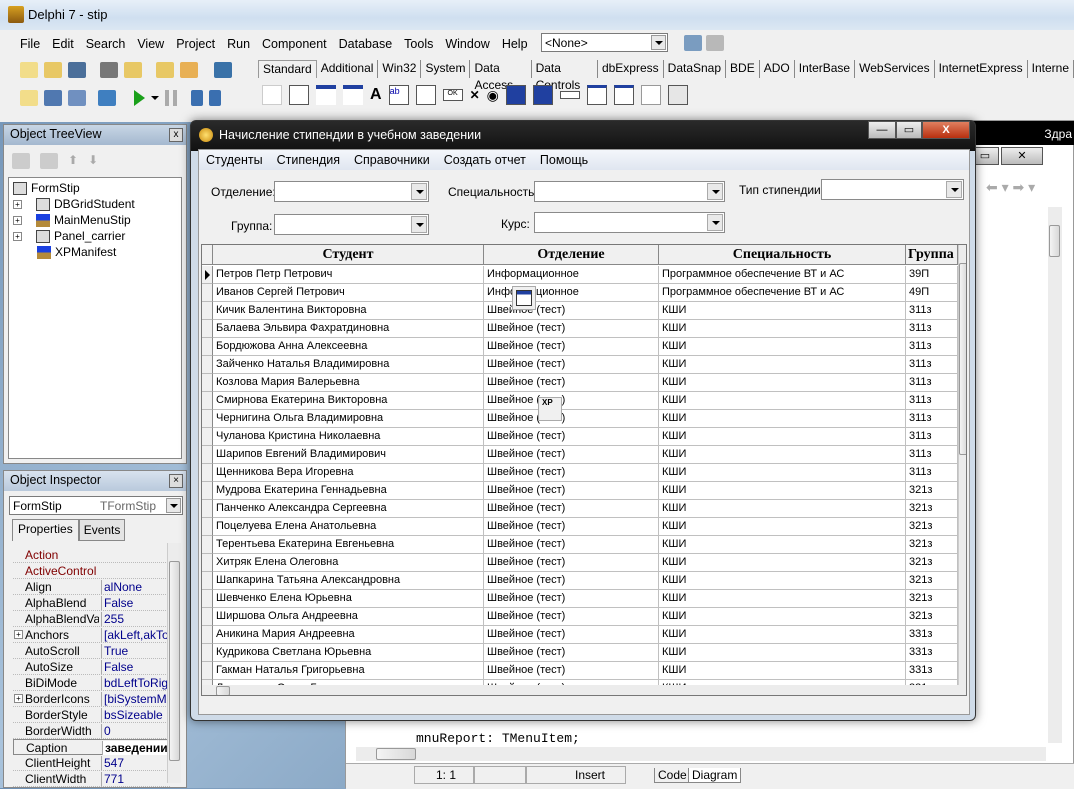 The image size is (1074, 789). I want to click on table-cell: Панченко Александра Сергеевна, so click(348, 509).